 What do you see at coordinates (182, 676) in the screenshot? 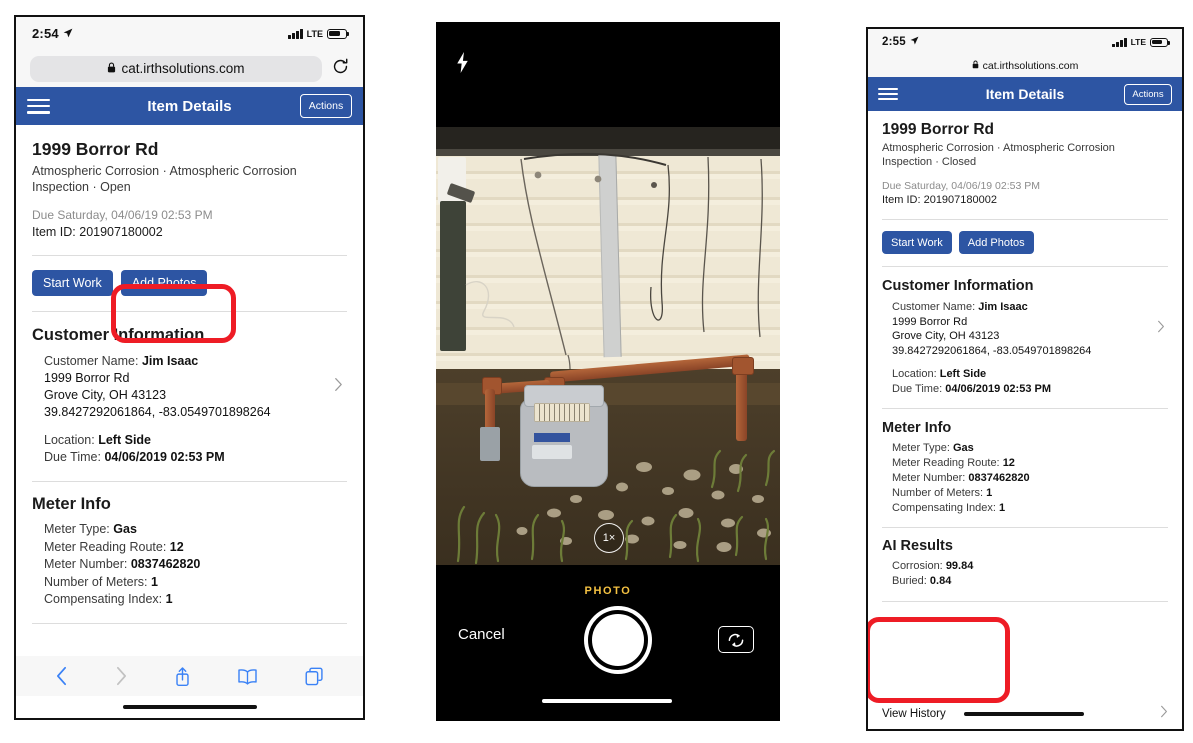
I see `share-icon` at bounding box center [182, 676].